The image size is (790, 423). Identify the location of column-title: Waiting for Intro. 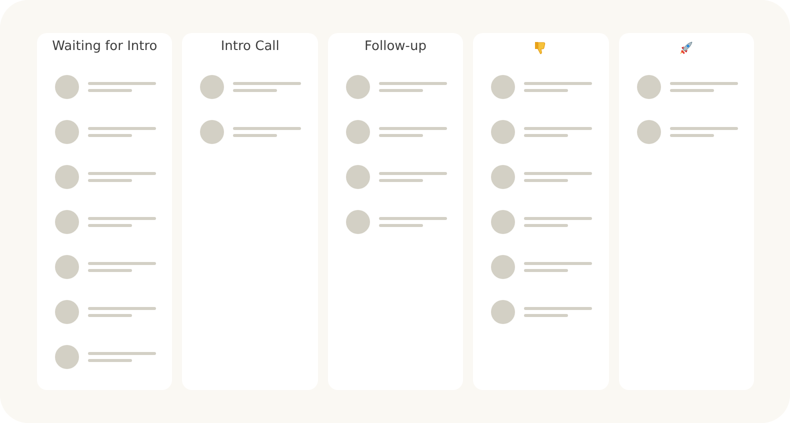
(105, 47).